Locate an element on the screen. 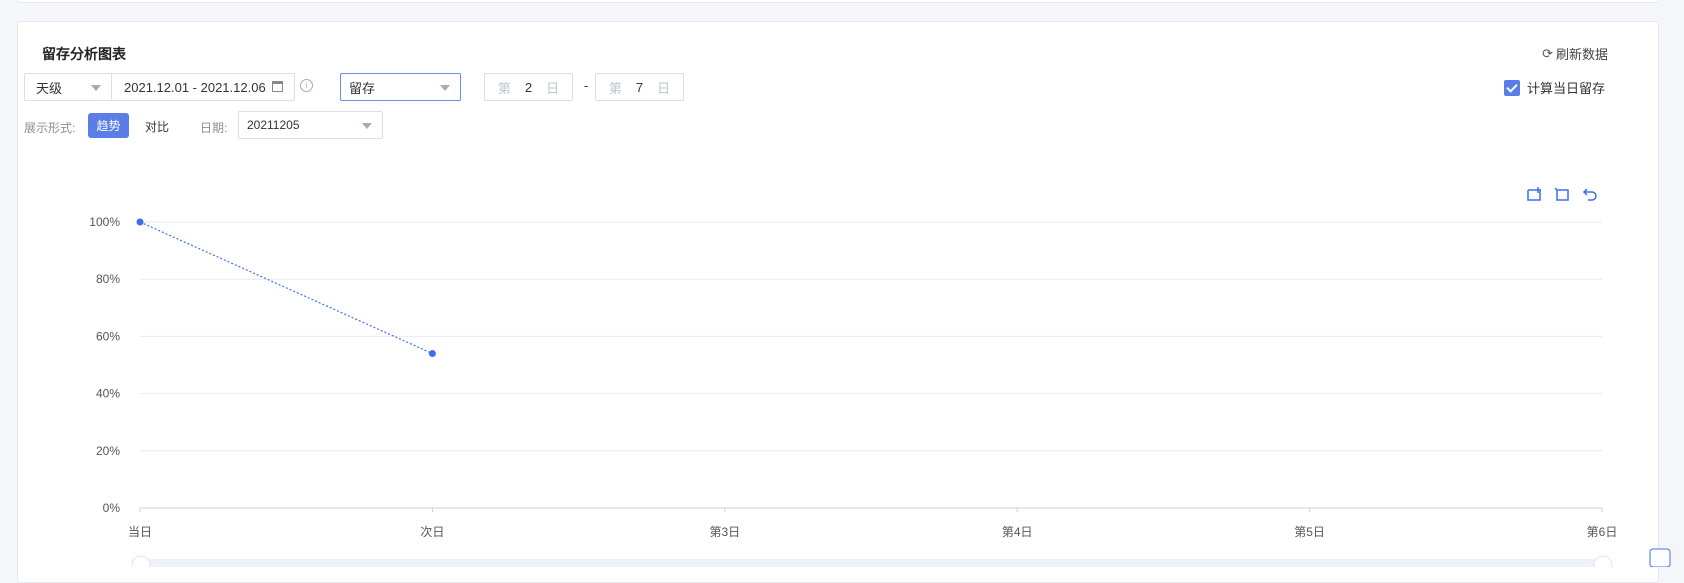  x-tick-label: 第5日 is located at coordinates (1309, 532).